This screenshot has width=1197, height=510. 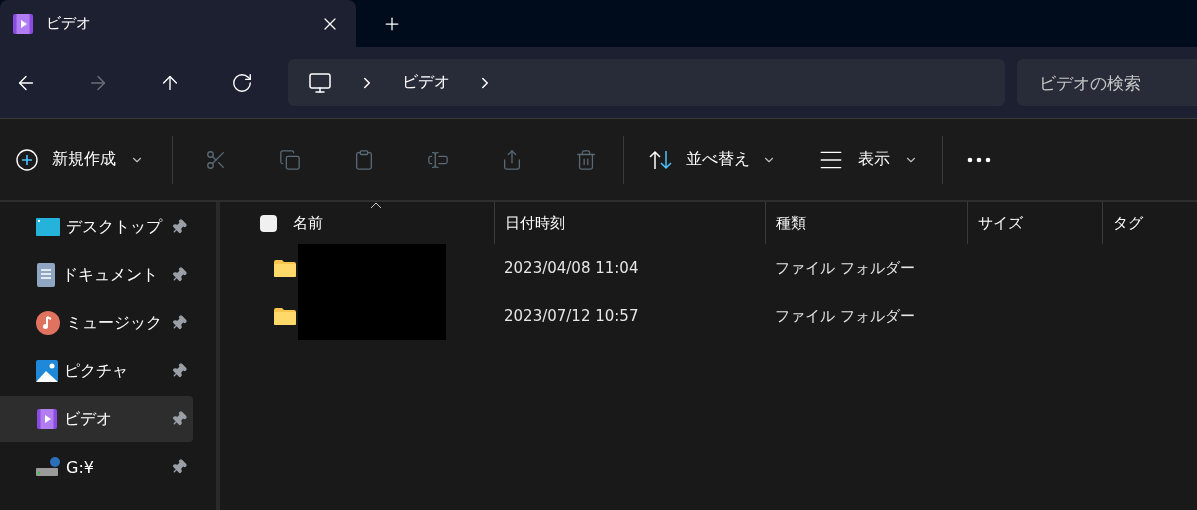 I want to click on sort-caret-icon, so click(x=376, y=205).